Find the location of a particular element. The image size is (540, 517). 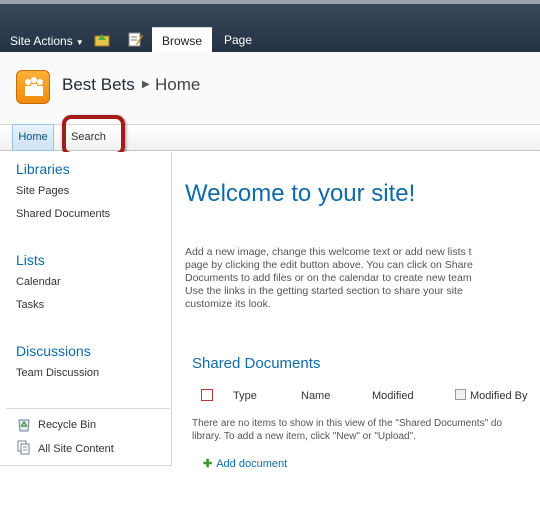

ql-divider is located at coordinates (88, 408).